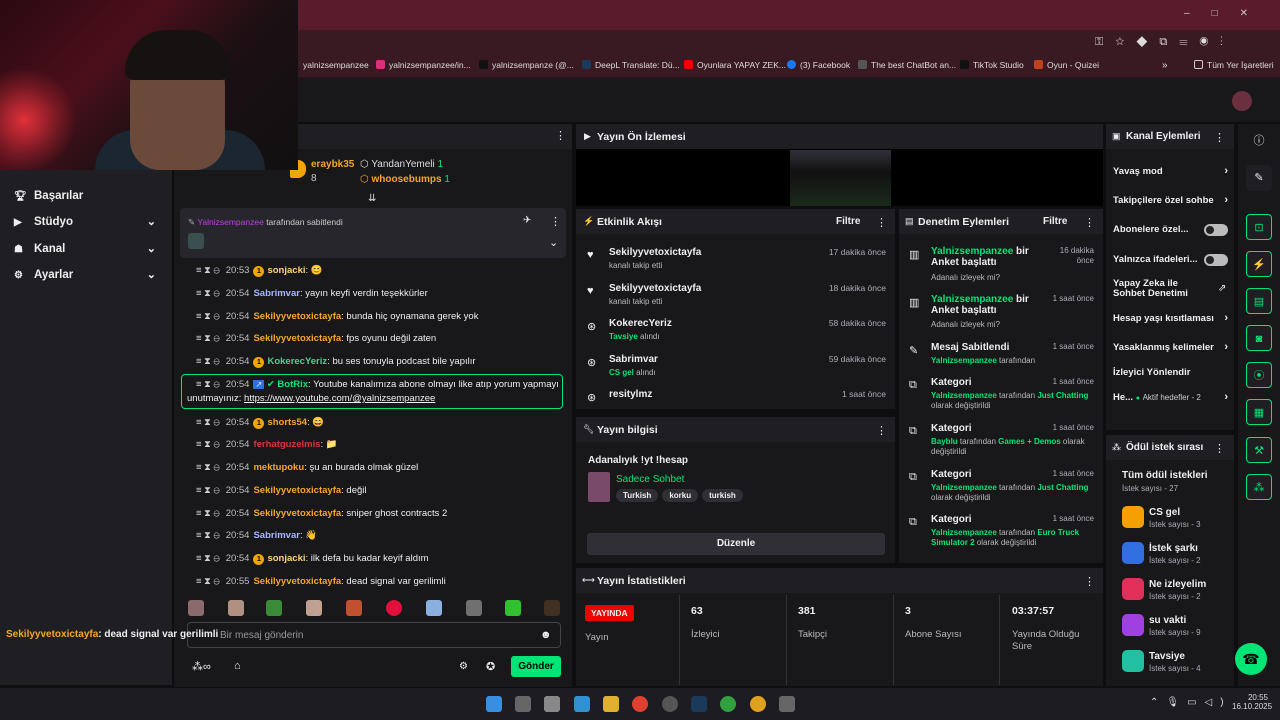 Image resolution: width=1280 pixels, height=720 pixels. What do you see at coordinates (201, 666) in the screenshot?
I see `points-icon: ⁂∞` at bounding box center [201, 666].